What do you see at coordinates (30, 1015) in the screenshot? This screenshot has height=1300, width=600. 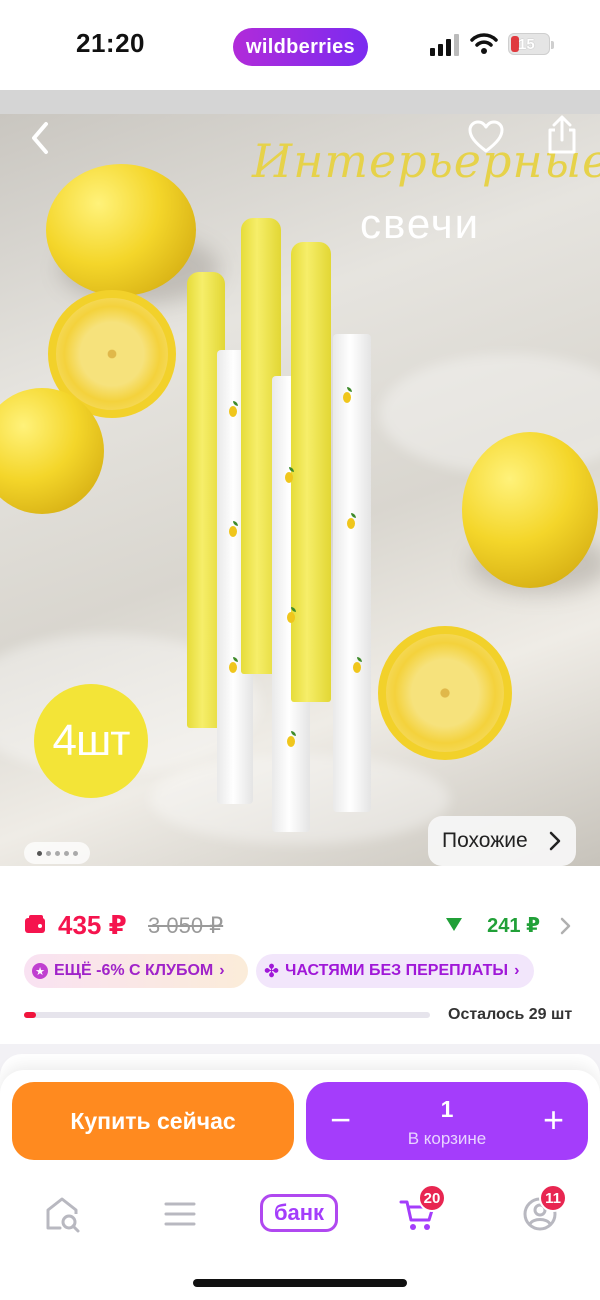 I see `stock-progress-fill` at bounding box center [30, 1015].